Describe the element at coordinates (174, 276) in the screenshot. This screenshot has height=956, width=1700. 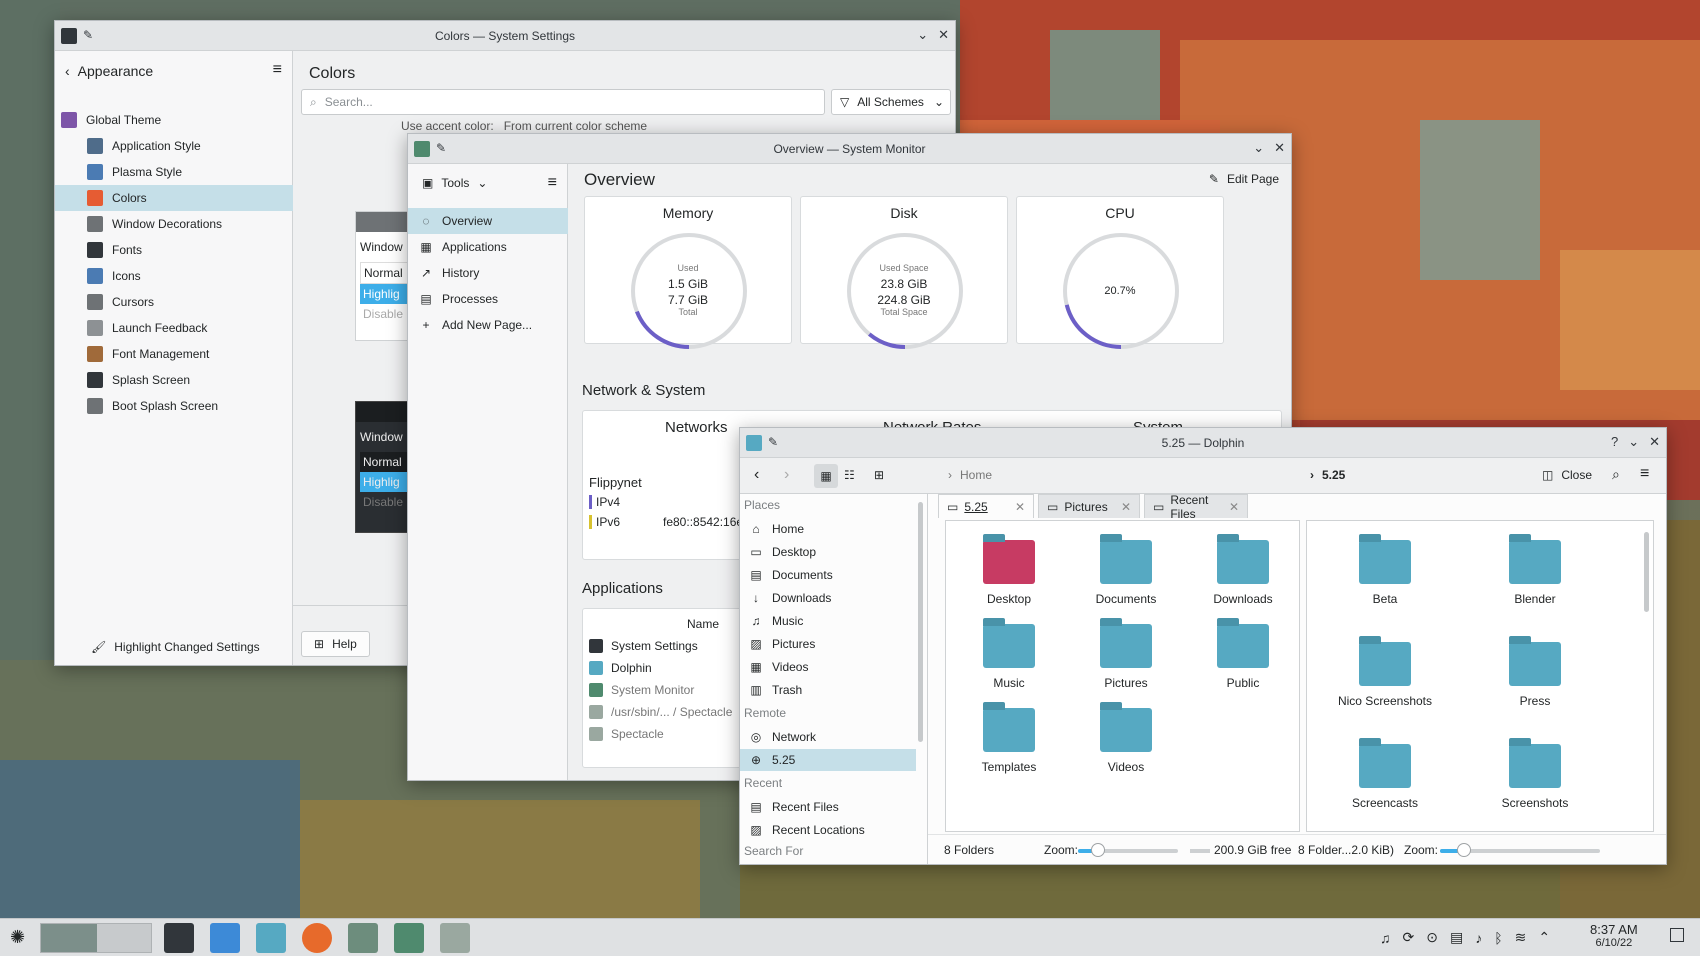
I see `sidebar-item-icons: Icons` at that location.